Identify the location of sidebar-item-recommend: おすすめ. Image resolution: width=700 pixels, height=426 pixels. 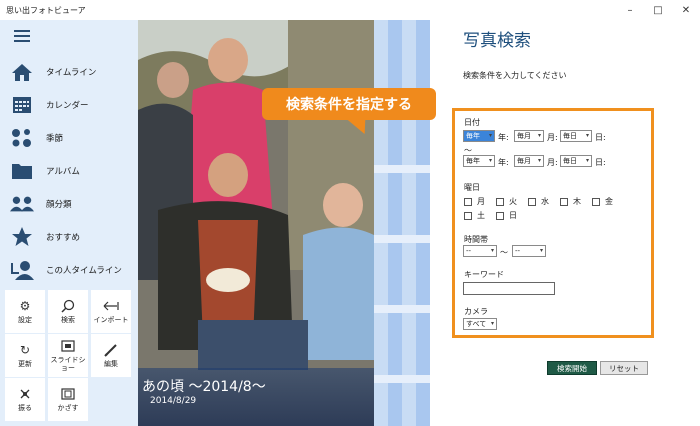
(69, 237).